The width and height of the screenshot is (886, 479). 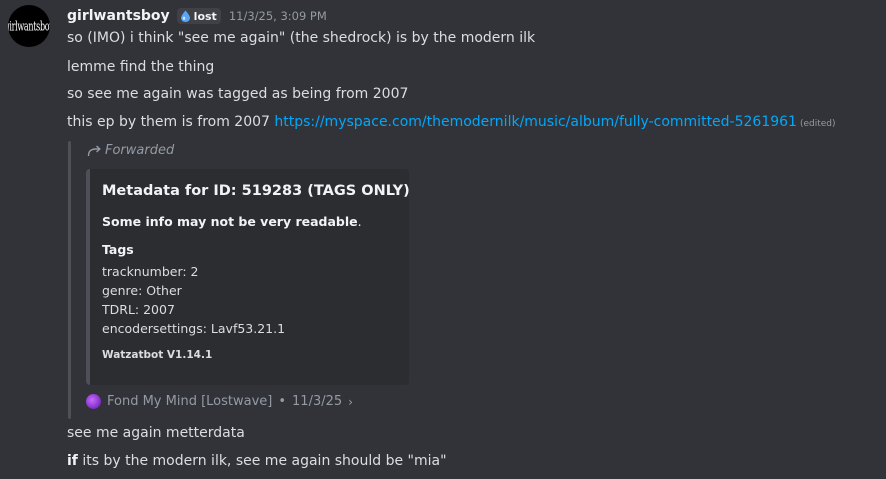 I want to click on message-prefix: this ep by them is from 2007, so click(x=171, y=122).